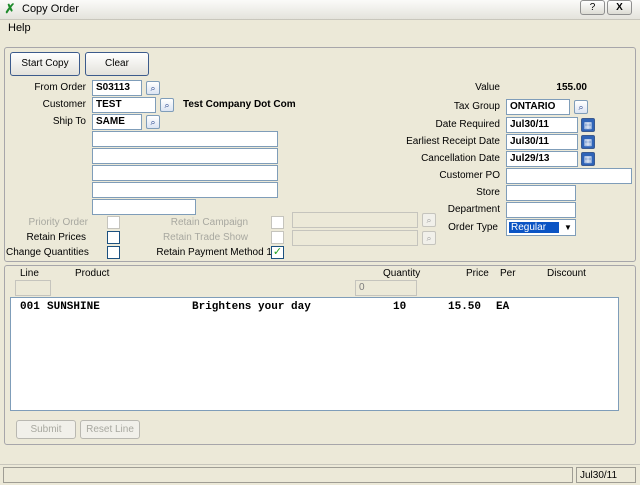 This screenshot has height=485, width=640. I want to click on quantity-input: 0, so click(386, 288).